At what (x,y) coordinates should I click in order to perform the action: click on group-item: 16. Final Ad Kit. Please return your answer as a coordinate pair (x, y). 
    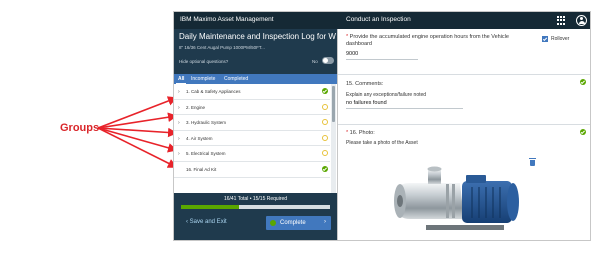
    Looking at the image, I should click on (252, 170).